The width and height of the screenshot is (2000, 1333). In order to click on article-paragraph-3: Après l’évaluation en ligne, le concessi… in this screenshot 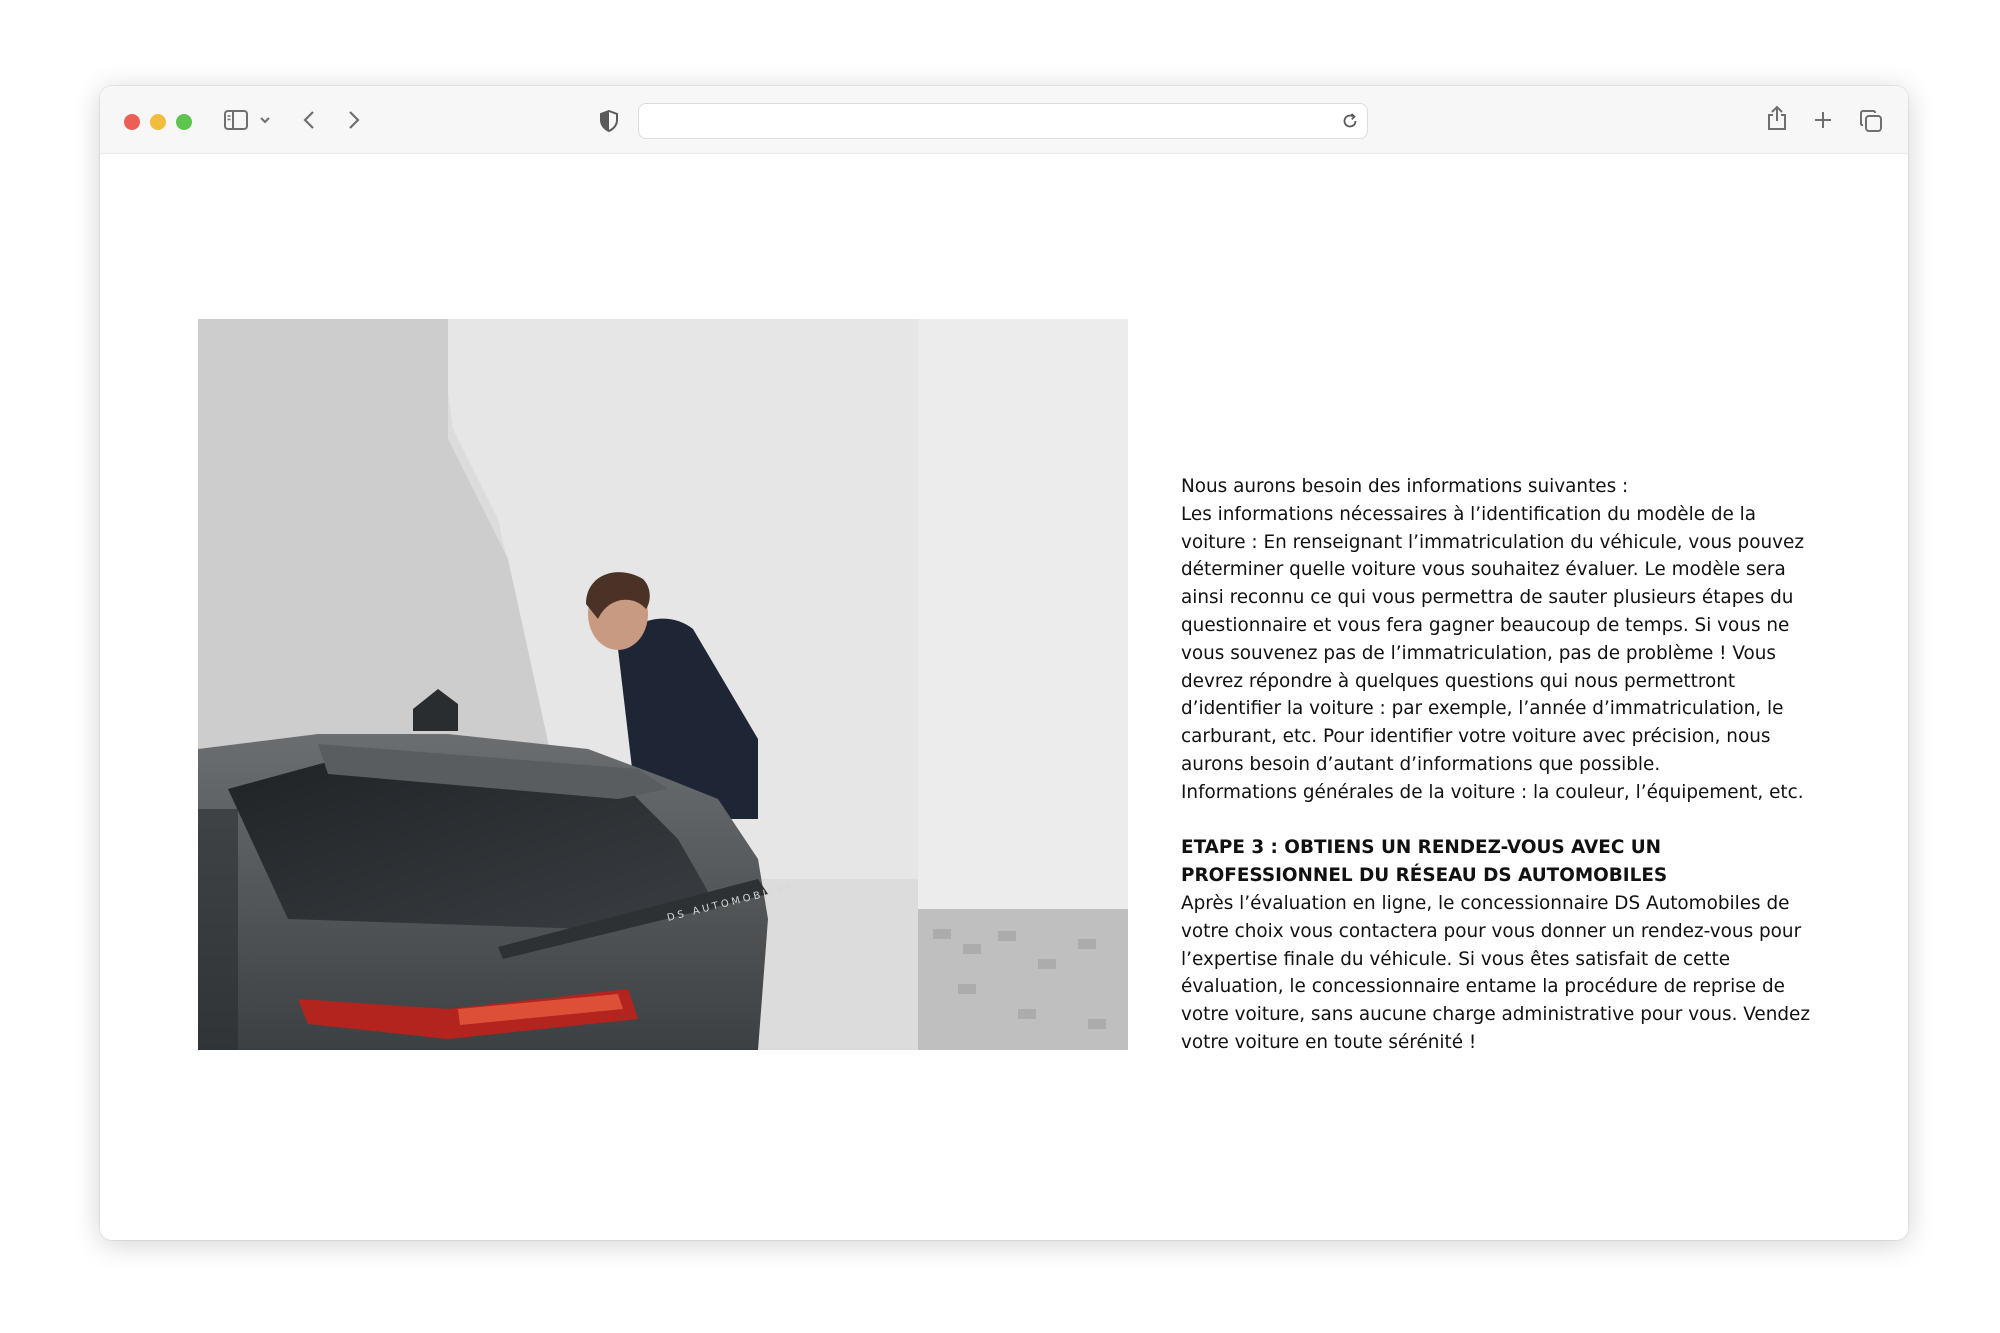, I will do `click(1496, 972)`.